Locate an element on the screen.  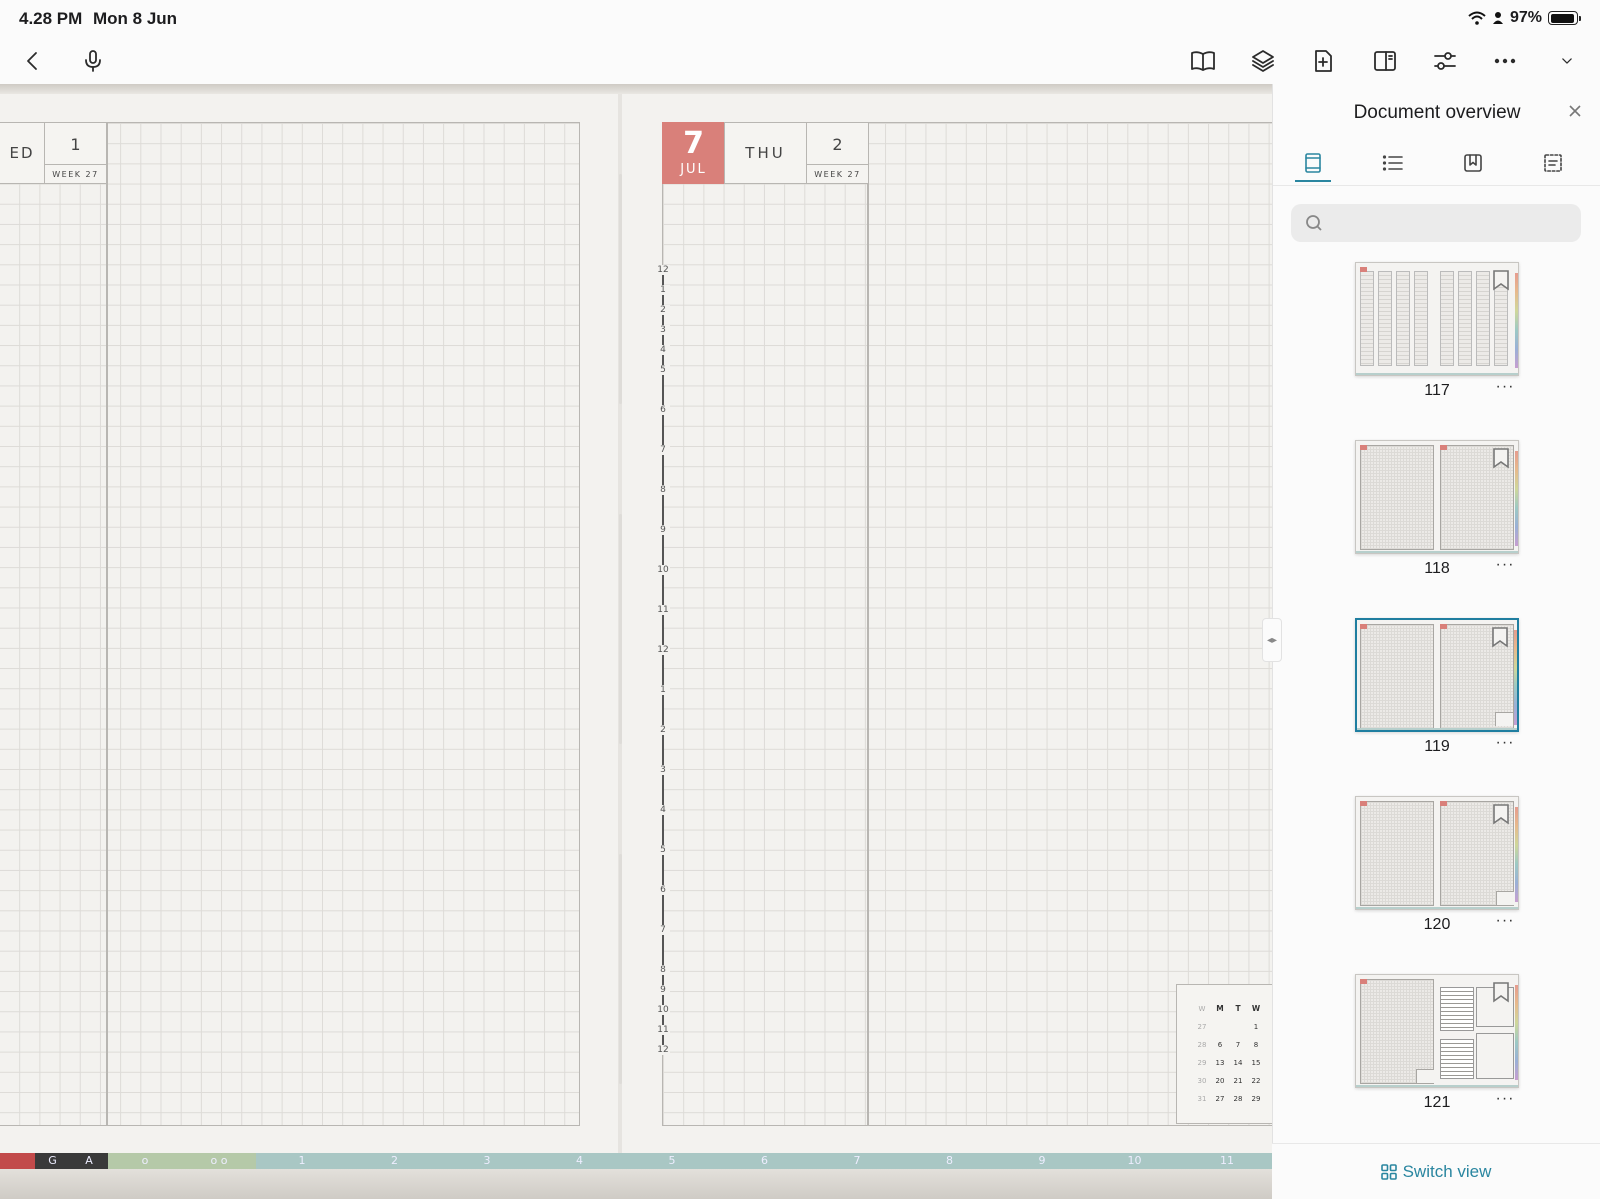
section-tab: 11 is located at coordinates (1227, 1161).